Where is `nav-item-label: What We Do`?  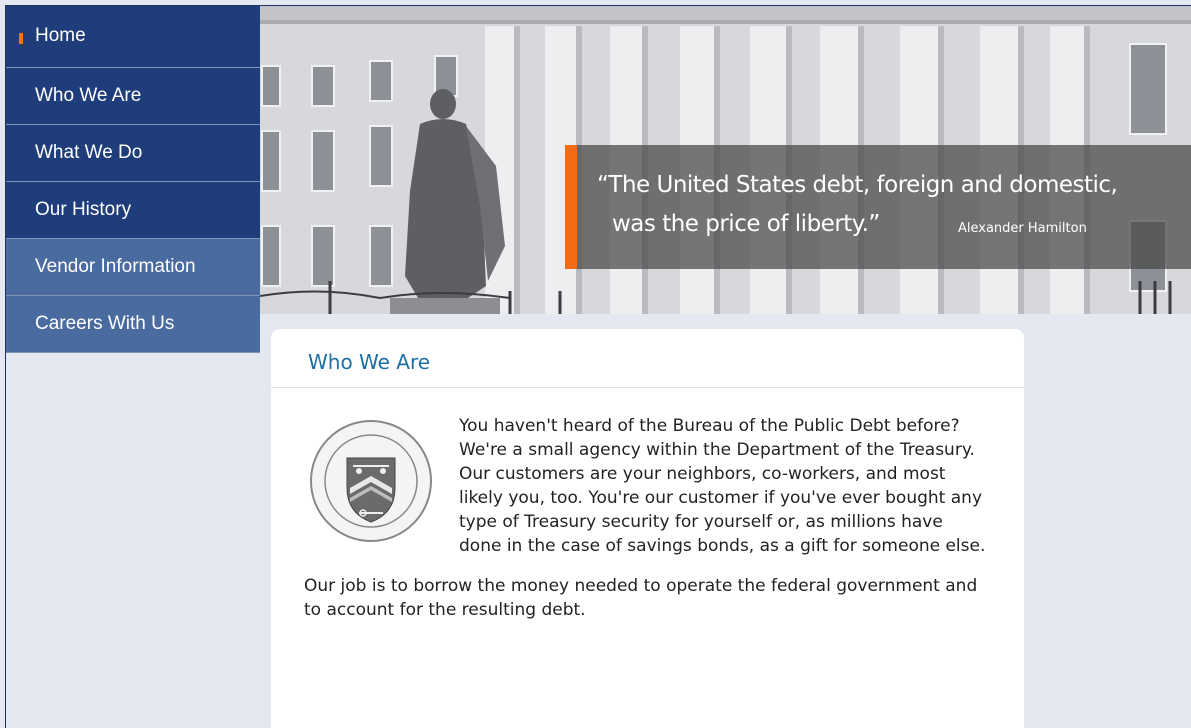 nav-item-label: What We Do is located at coordinates (89, 152).